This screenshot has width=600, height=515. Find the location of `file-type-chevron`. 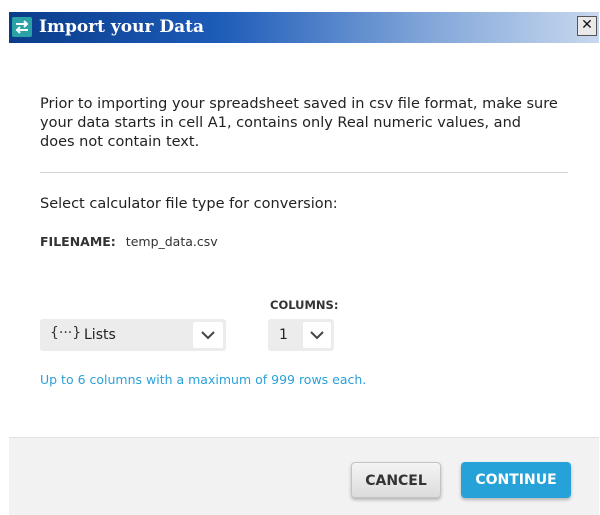

file-type-chevron is located at coordinates (208, 335).